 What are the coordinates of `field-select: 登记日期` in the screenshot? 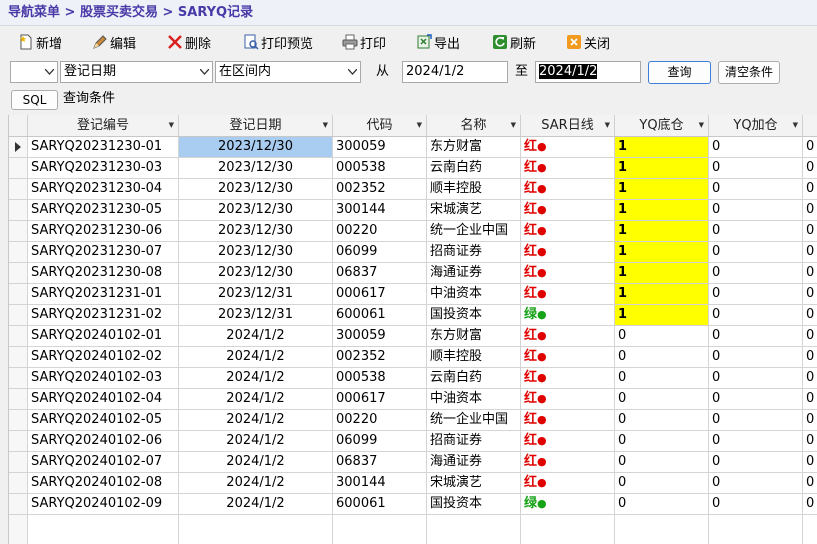 It's located at (136, 72).